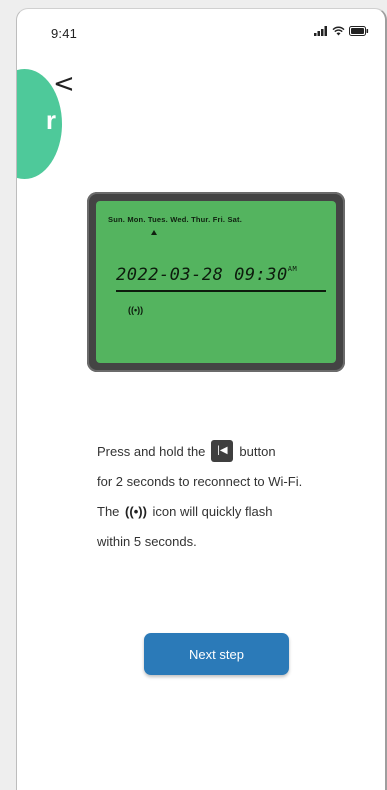 The width and height of the screenshot is (387, 790). Describe the element at coordinates (147, 541) in the screenshot. I see `instruction-line-4: within 5 seconds.` at that location.